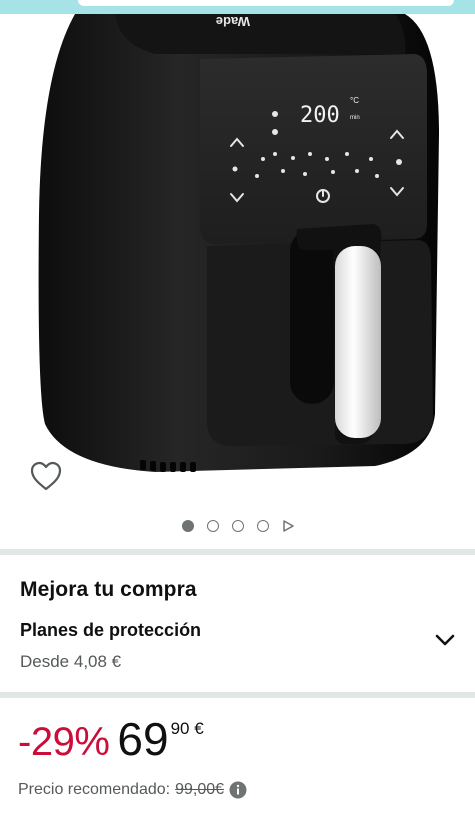 This screenshot has width=475, height=815. Describe the element at coordinates (233, 21) in the screenshot. I see `brand-logo: Wade` at that location.